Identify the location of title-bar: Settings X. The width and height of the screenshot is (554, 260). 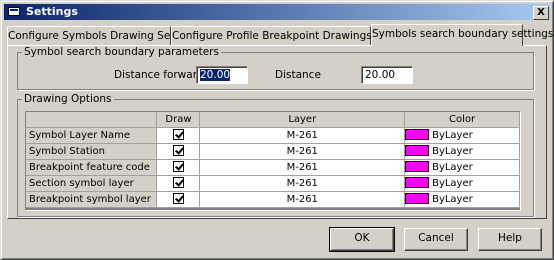
(277, 12).